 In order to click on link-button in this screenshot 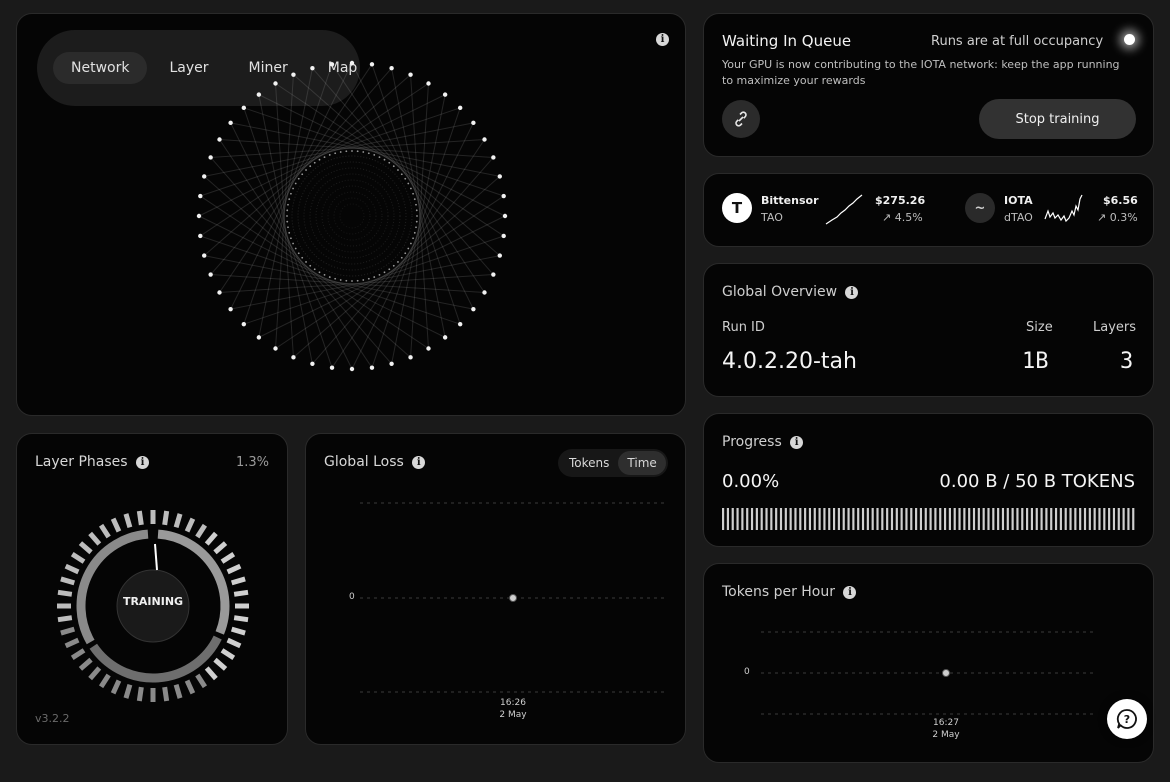, I will do `click(741, 119)`.